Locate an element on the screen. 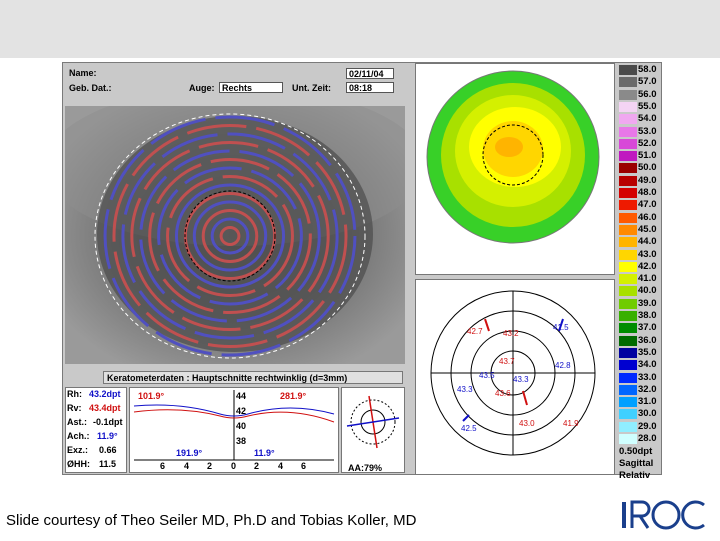 The image size is (720, 541). eye-field: Rechts is located at coordinates (251, 87).